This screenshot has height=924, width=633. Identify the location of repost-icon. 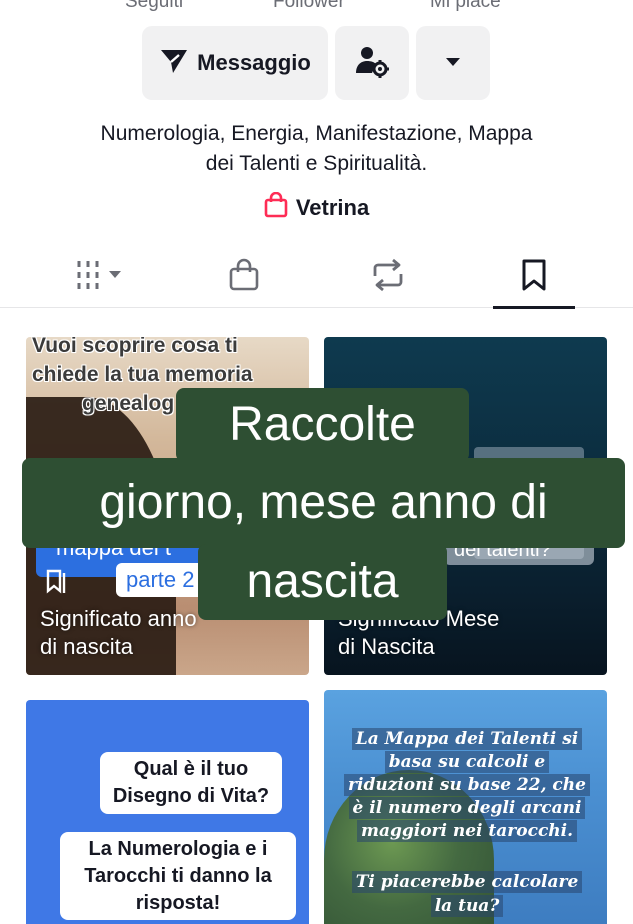
(388, 277).